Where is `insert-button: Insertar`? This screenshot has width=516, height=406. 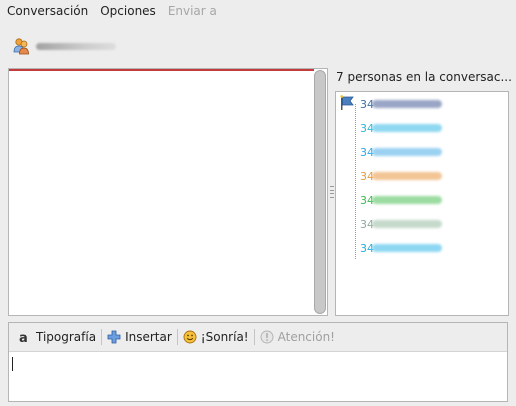 insert-button: Insertar is located at coordinates (139, 337).